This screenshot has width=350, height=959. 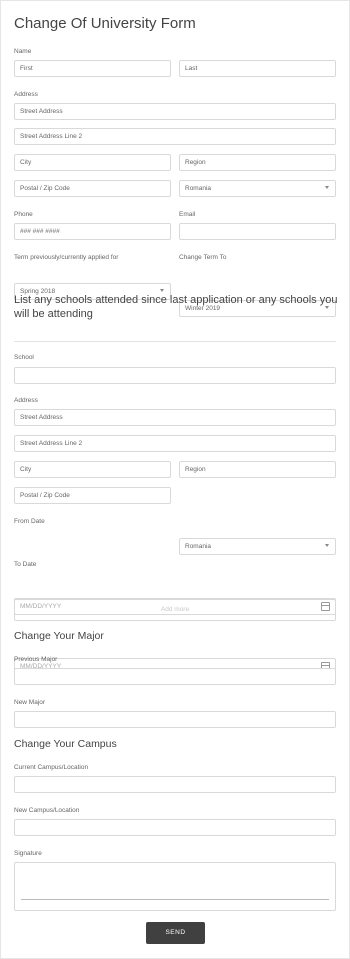 What do you see at coordinates (175, 443) in the screenshot?
I see `school-street-address-line2-input: Street Address Line 2` at bounding box center [175, 443].